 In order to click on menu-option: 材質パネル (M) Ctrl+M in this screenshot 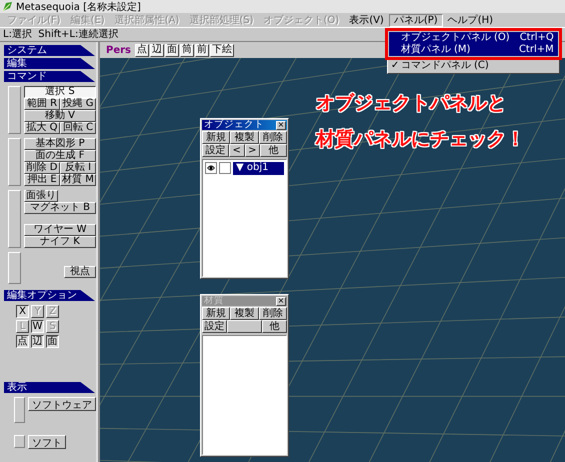, I will do `click(473, 50)`.